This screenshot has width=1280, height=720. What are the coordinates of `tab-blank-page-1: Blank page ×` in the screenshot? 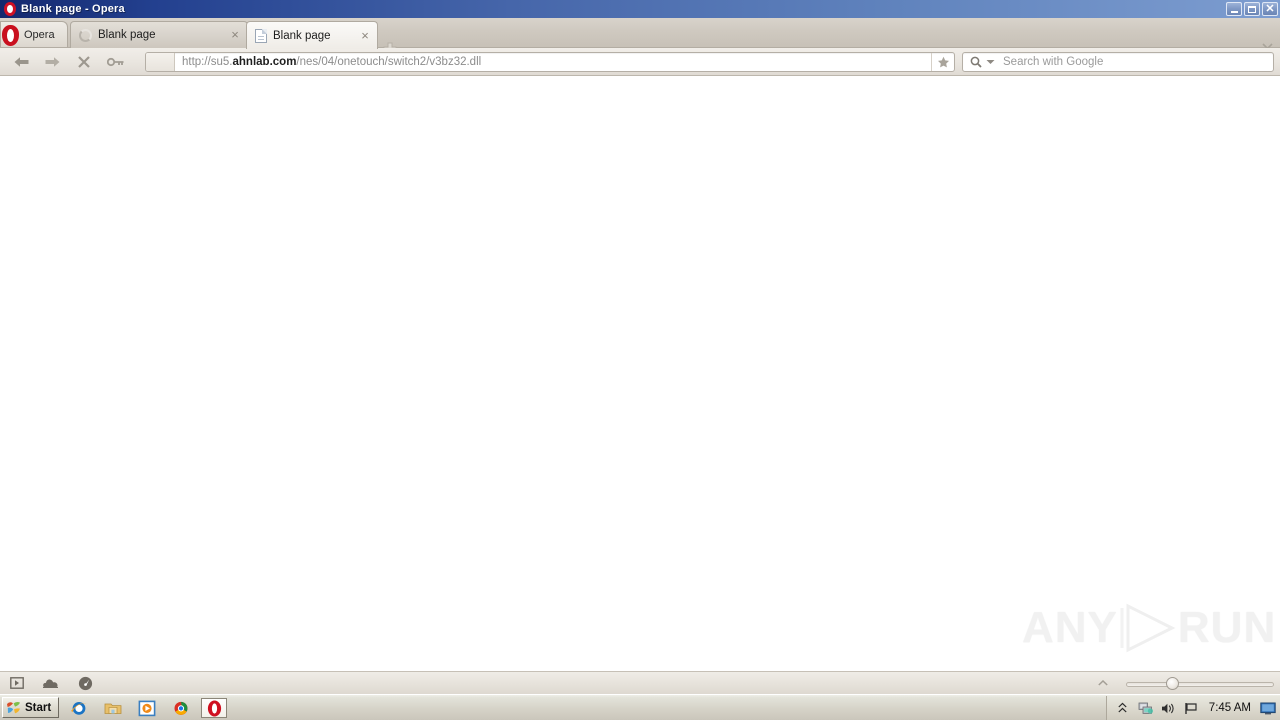 It's located at (159, 34).